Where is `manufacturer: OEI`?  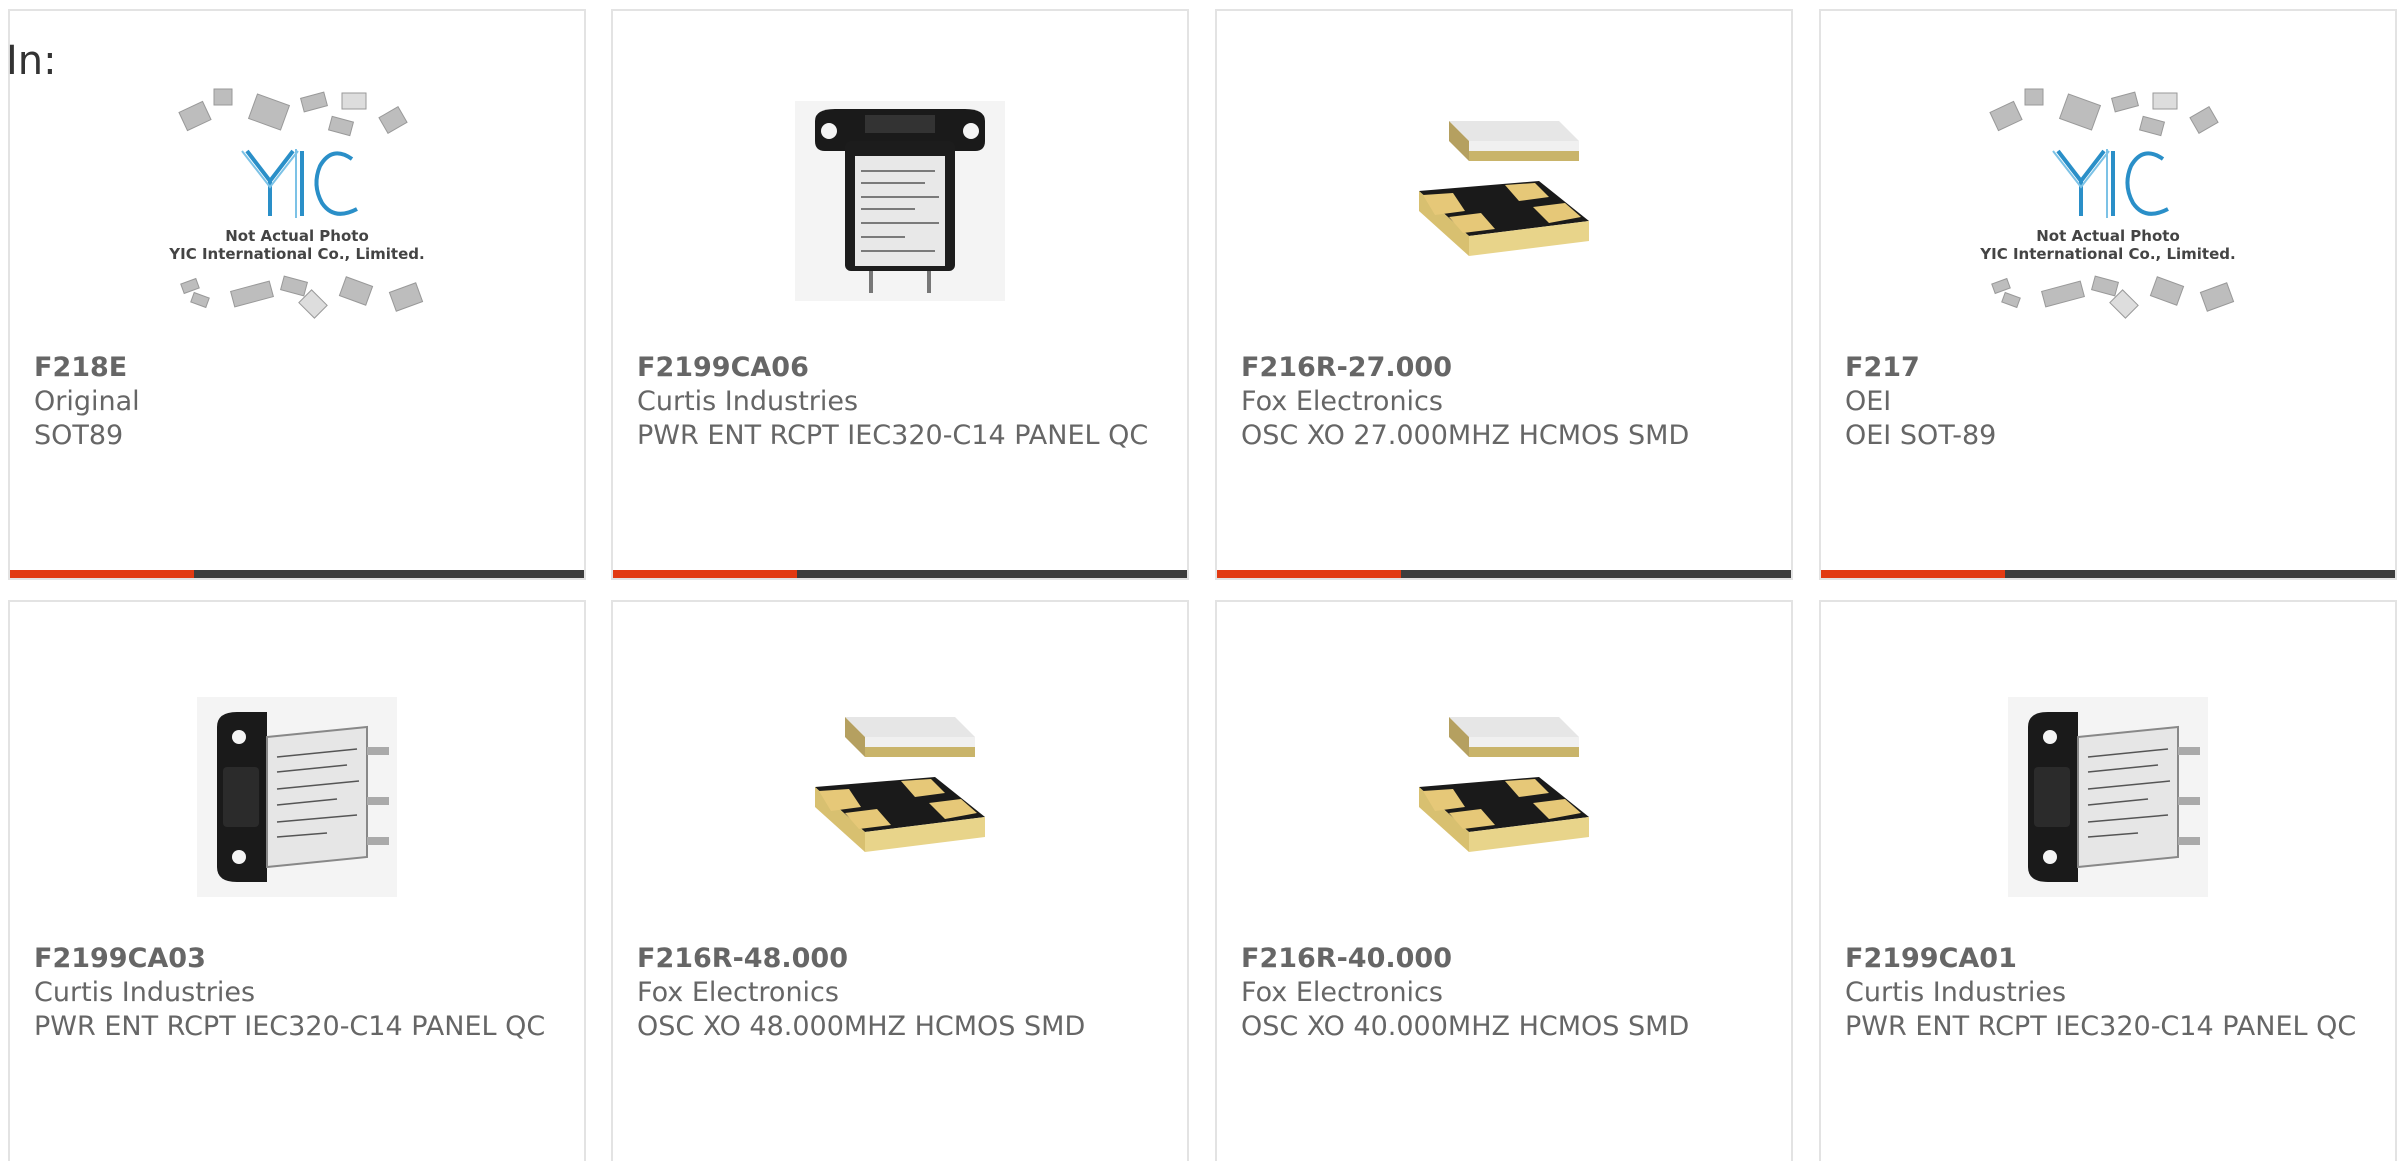
manufacturer: OEI is located at coordinates (1868, 401).